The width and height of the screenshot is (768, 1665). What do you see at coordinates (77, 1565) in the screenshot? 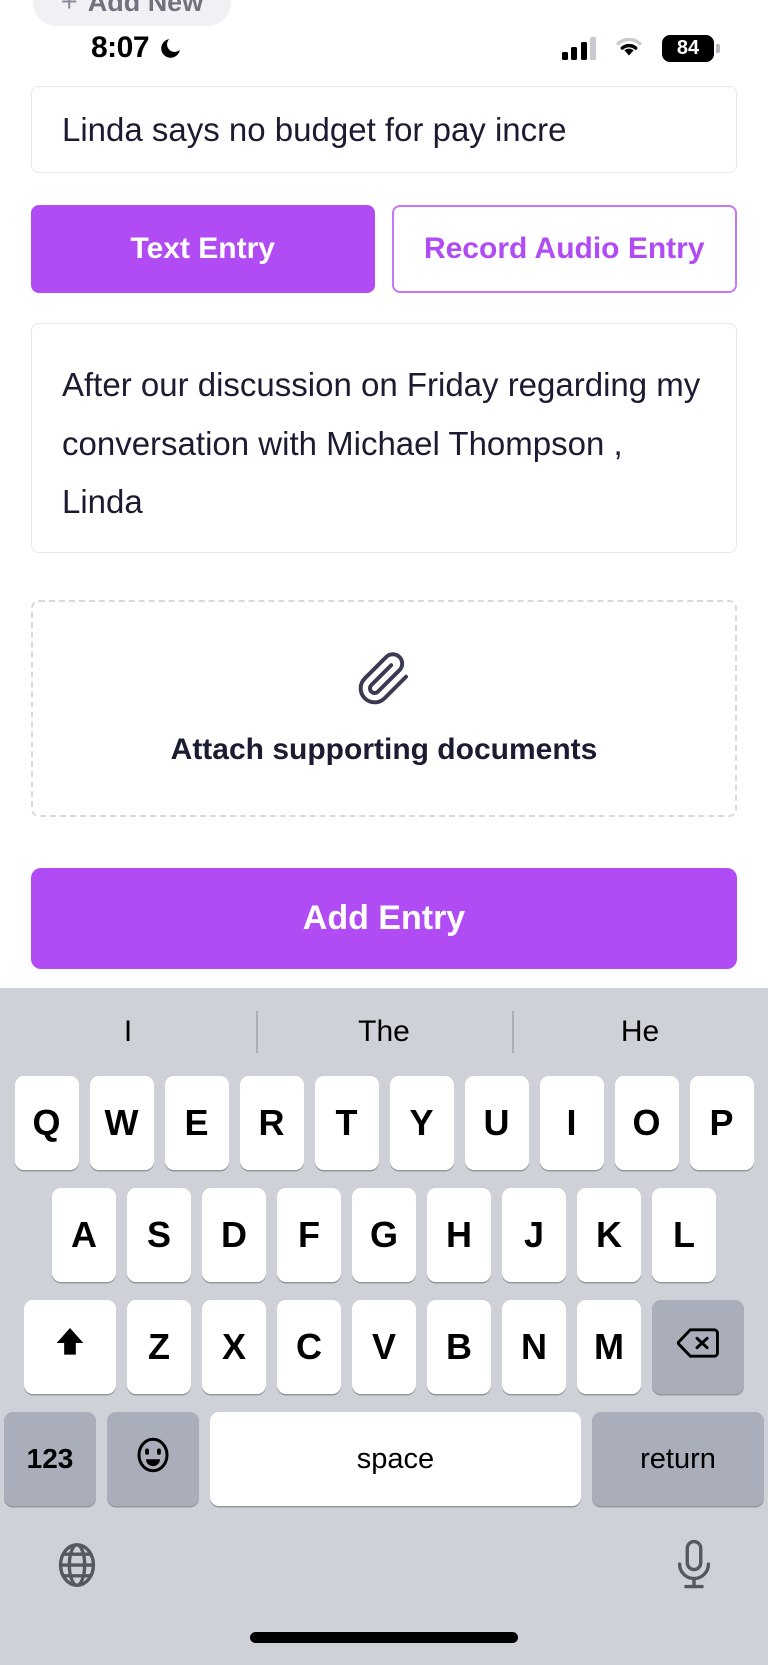
I see `globe-language-icon` at bounding box center [77, 1565].